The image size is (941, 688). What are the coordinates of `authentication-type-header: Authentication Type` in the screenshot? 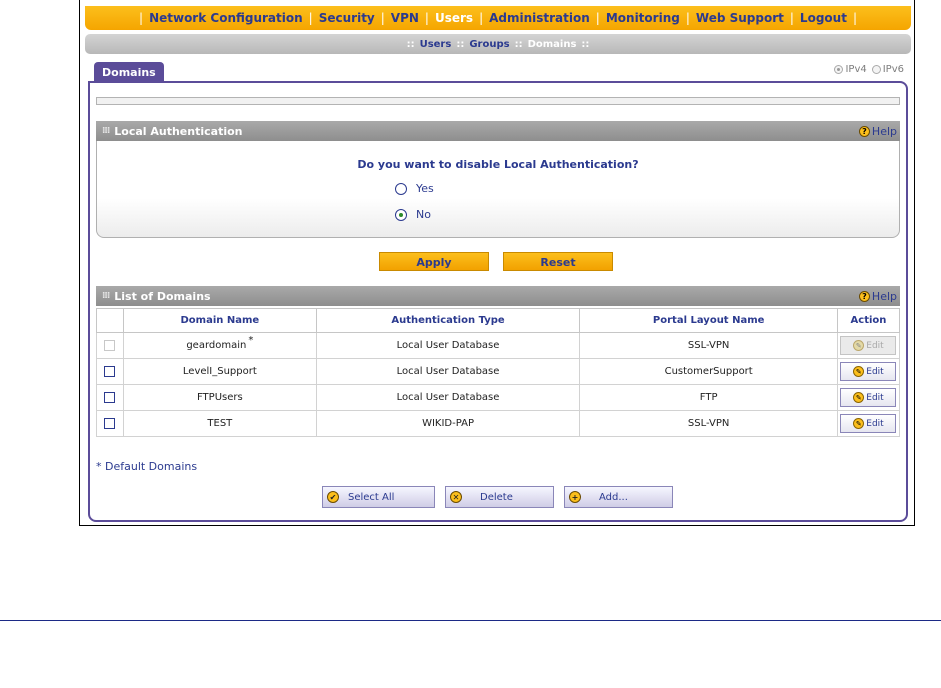 It's located at (448, 320).